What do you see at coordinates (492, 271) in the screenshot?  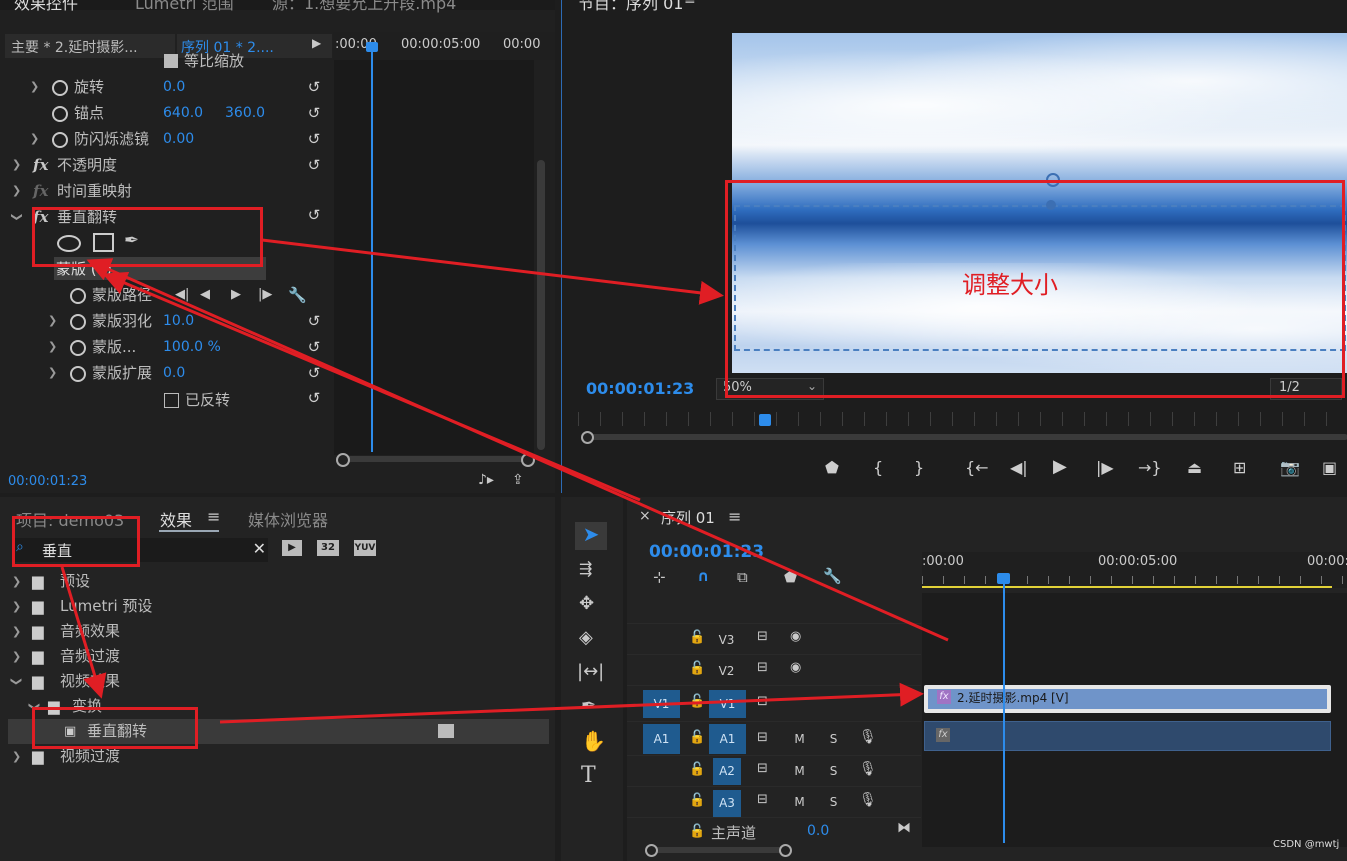 I see `arrow-flip-to-monitor` at bounding box center [492, 271].